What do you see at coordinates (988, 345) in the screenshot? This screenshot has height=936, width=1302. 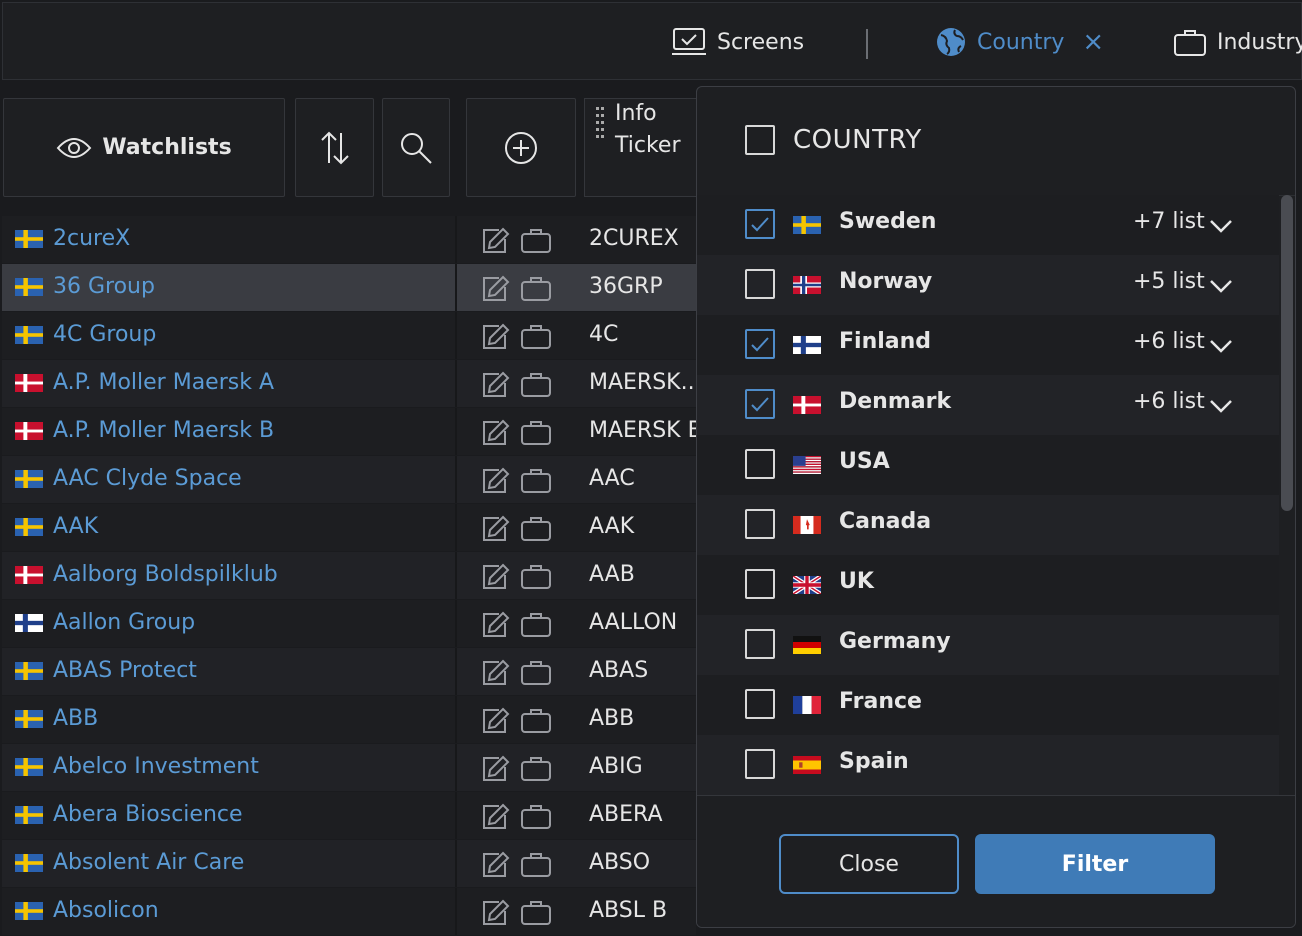 I see `country-option-finland: Finland +6 list` at bounding box center [988, 345].